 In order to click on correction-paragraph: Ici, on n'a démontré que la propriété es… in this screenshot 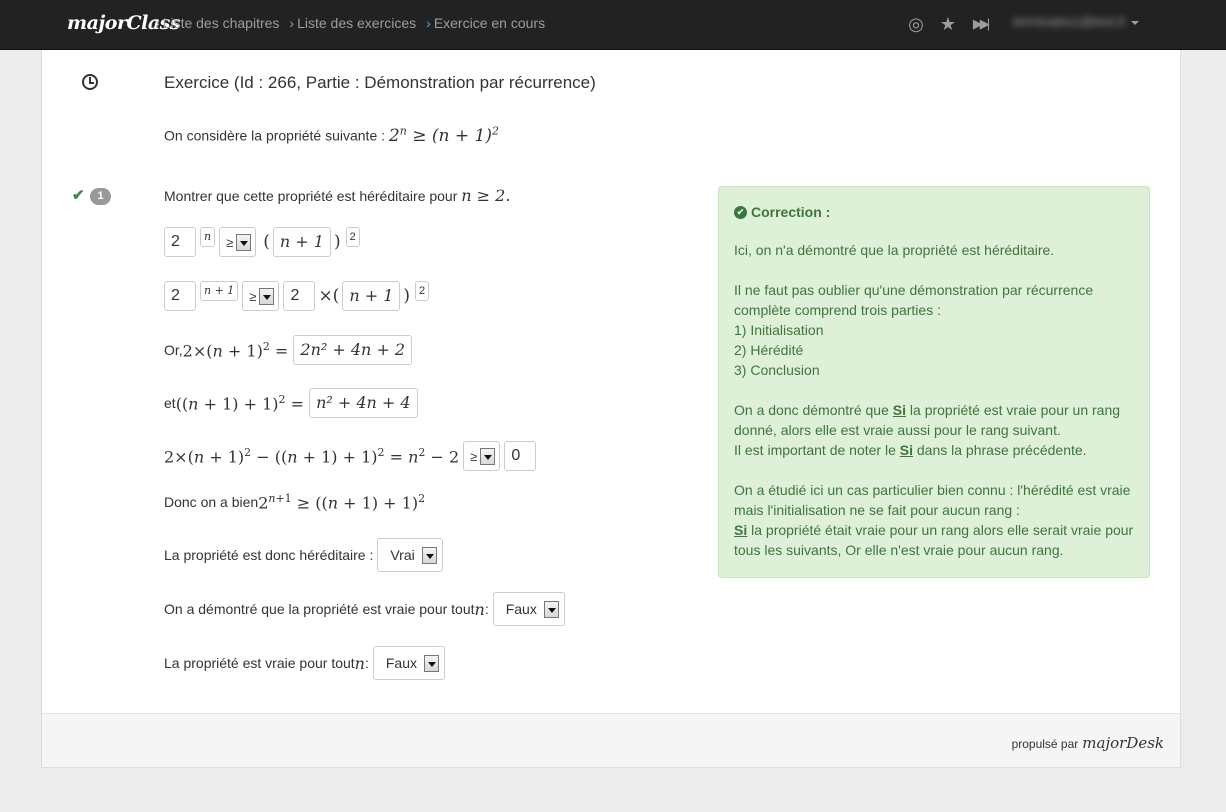, I will do `click(894, 250)`.